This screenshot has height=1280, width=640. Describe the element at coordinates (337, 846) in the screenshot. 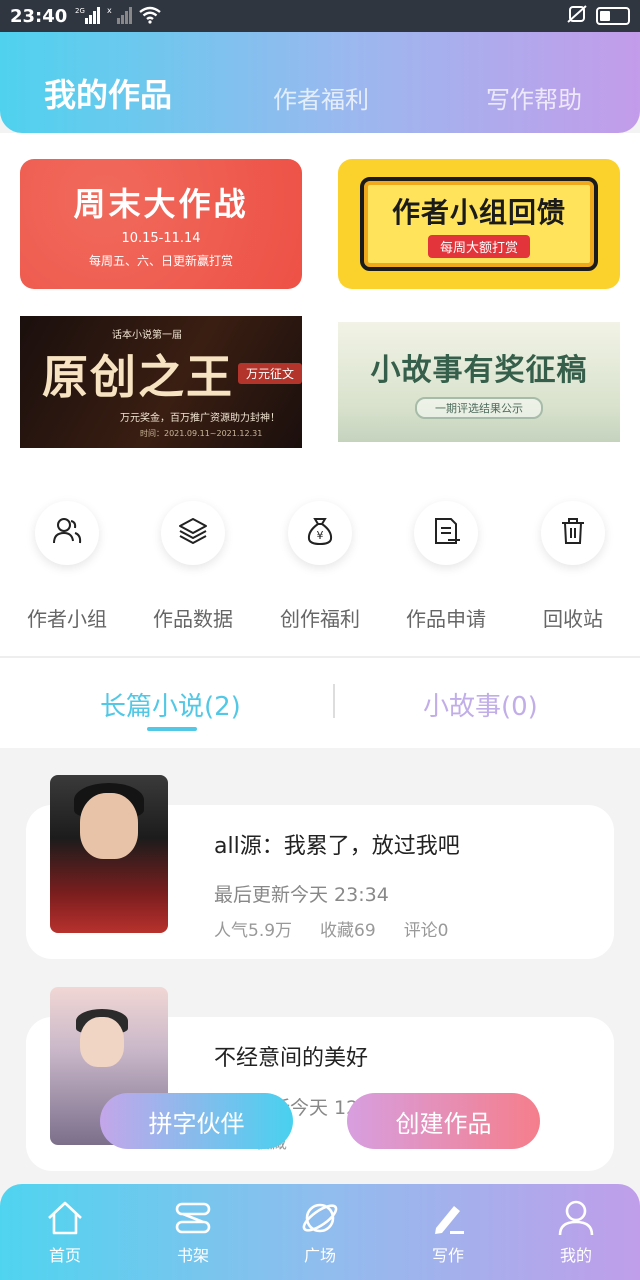

I see `book-title: all源：我累了，放过我吧` at that location.